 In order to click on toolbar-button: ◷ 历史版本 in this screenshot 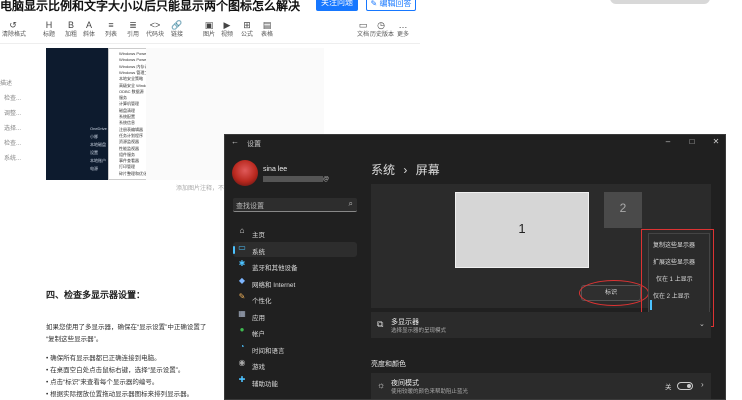, I will do `click(382, 31)`.